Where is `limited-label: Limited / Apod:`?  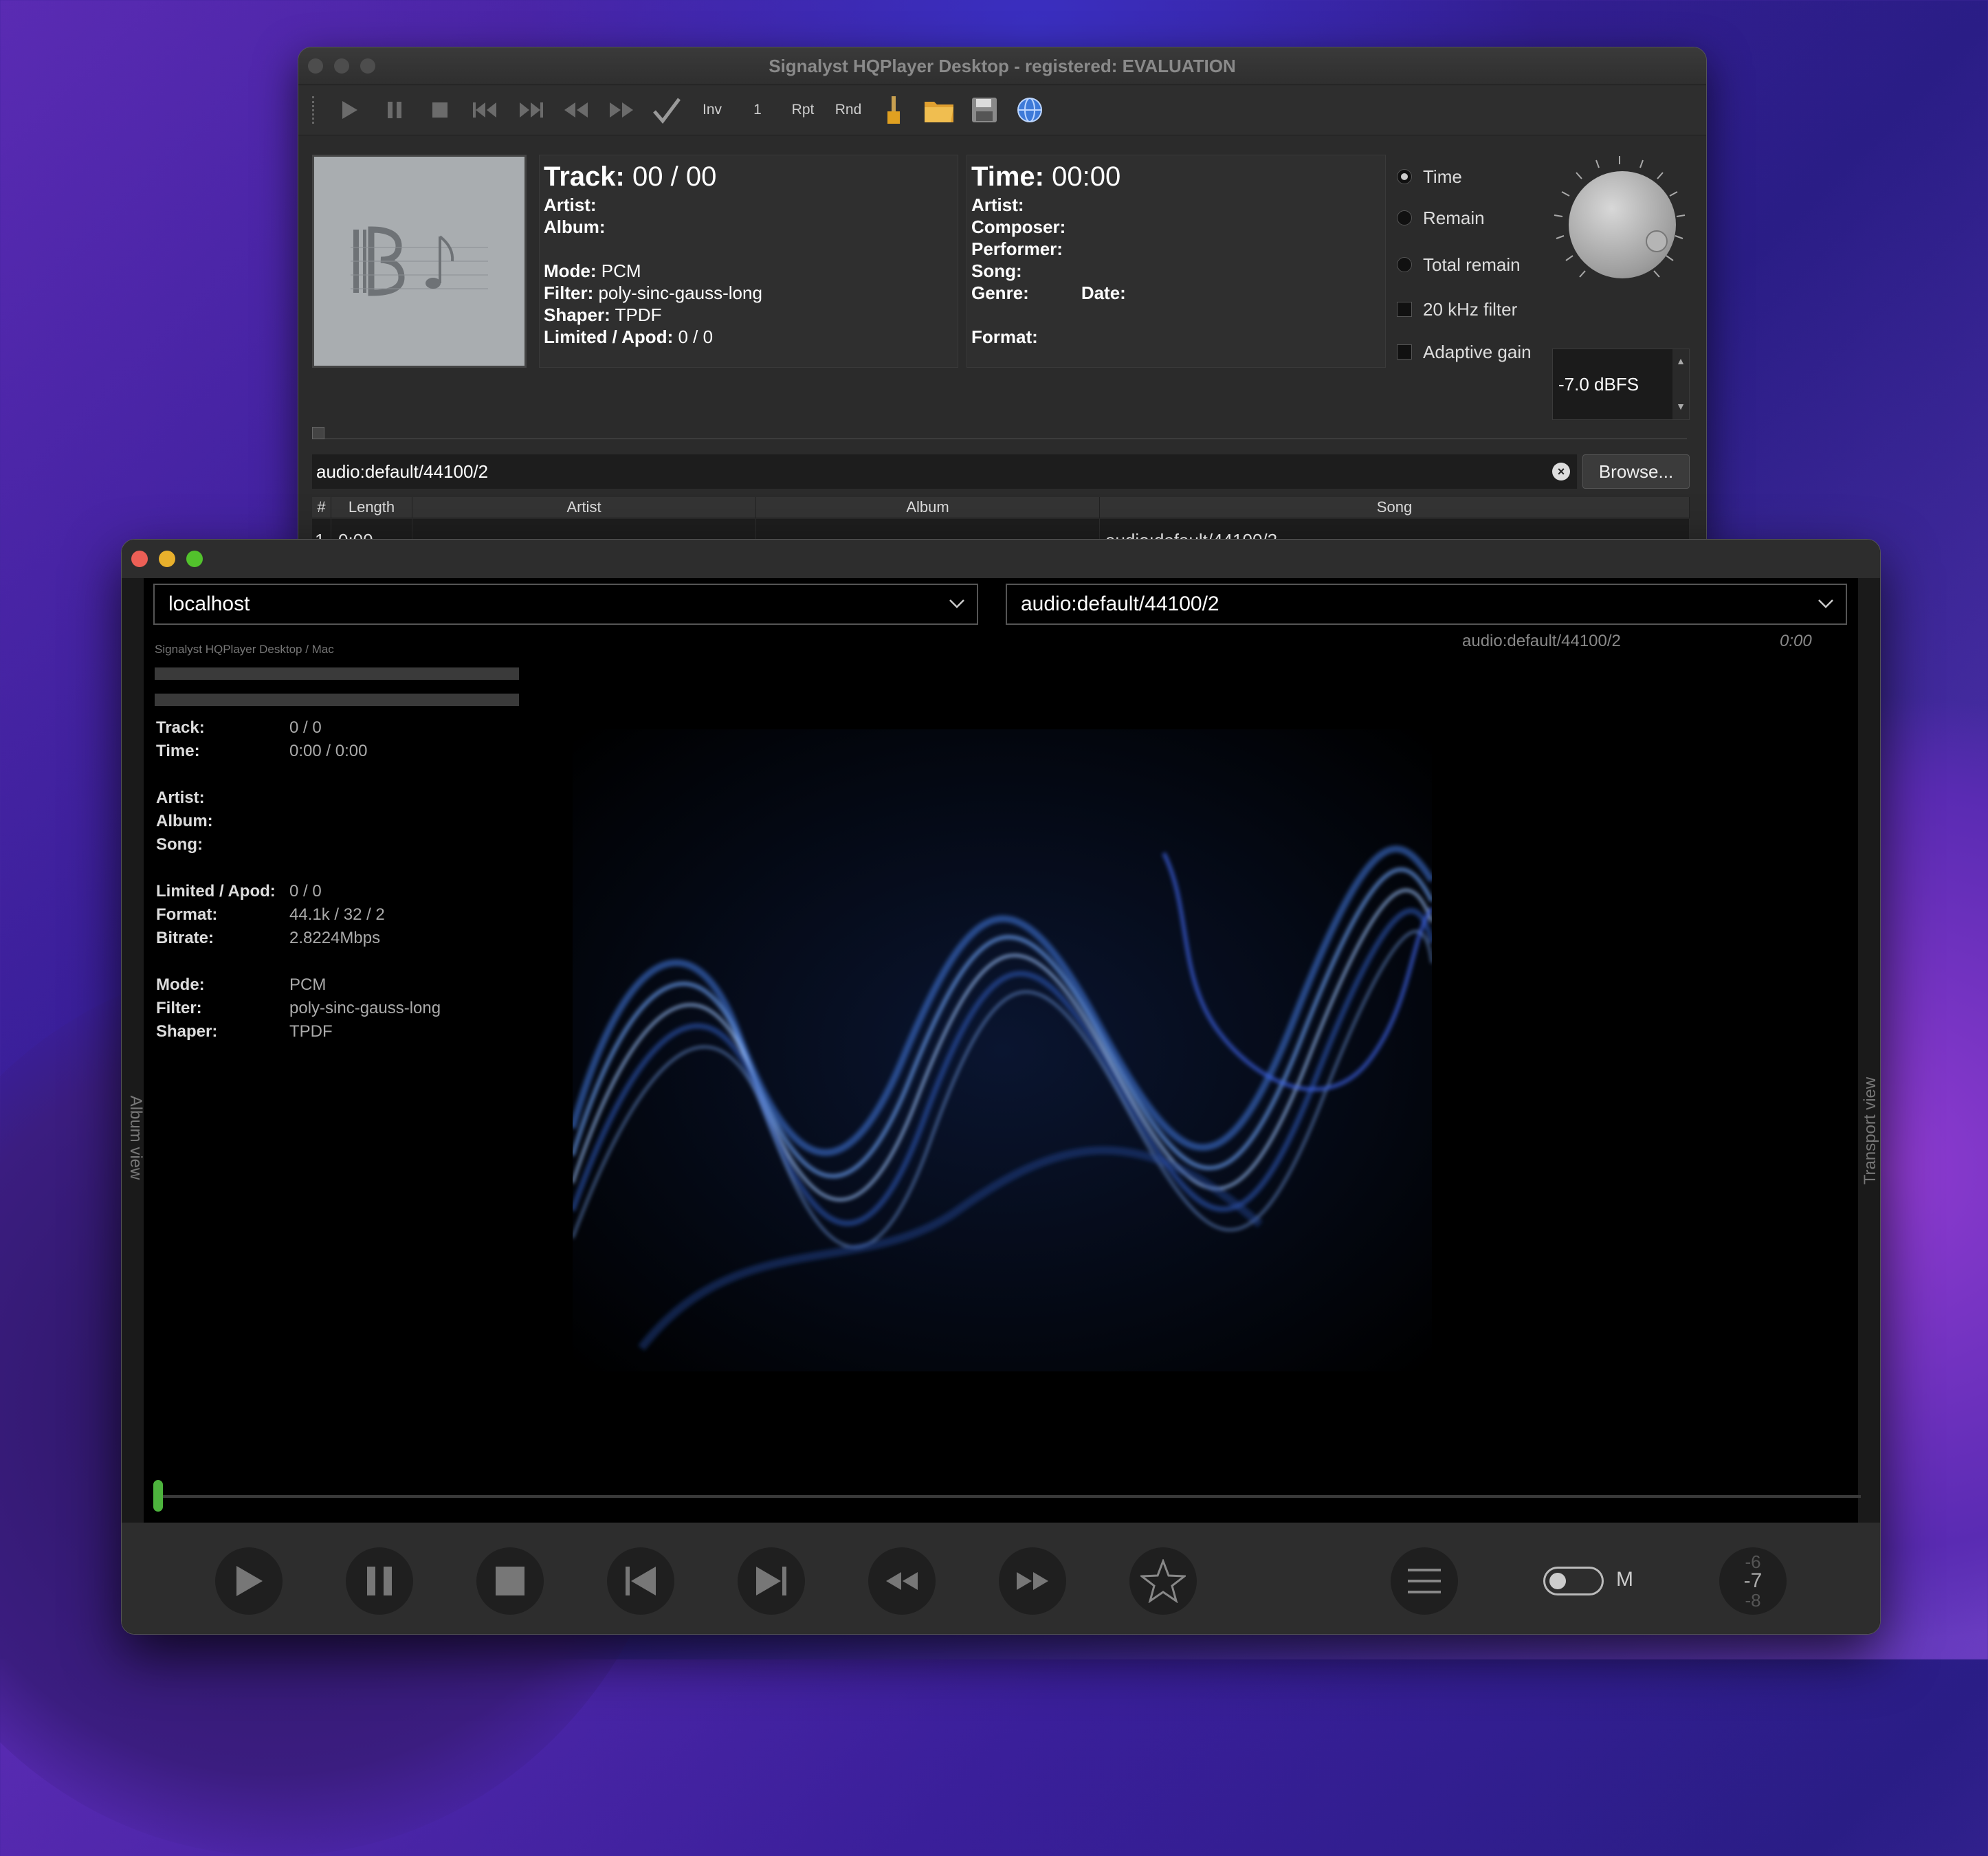 limited-label: Limited / Apod: is located at coordinates (609, 337).